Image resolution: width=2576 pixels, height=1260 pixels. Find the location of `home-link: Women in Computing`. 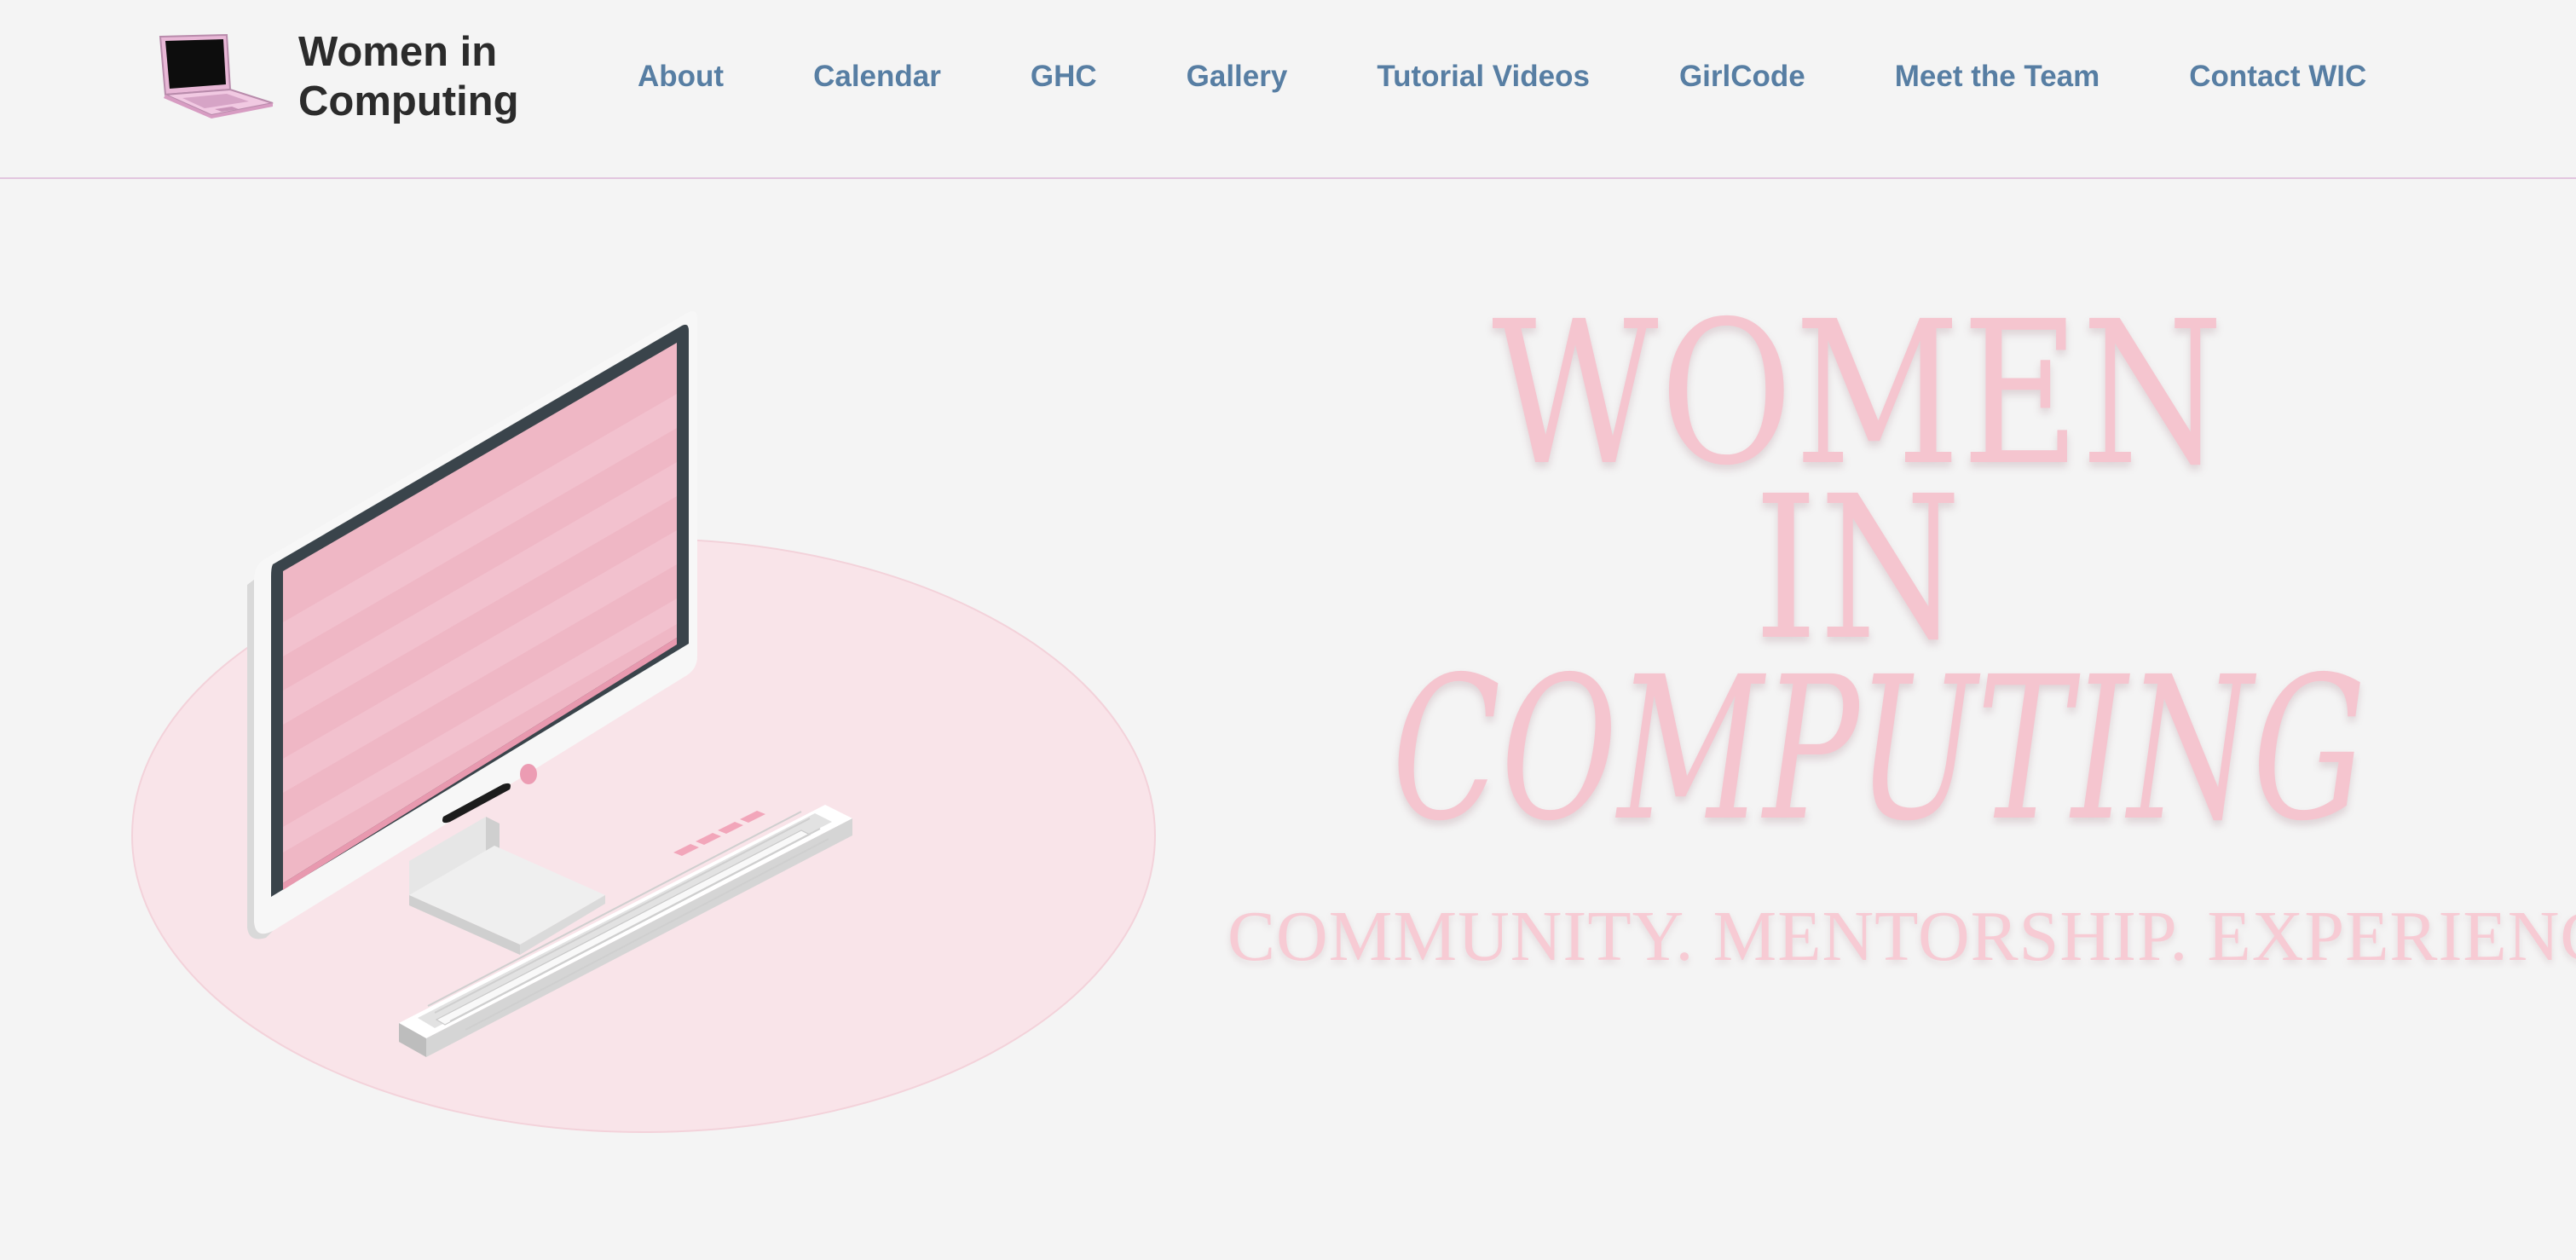

home-link: Women in Computing is located at coordinates (347, 77).